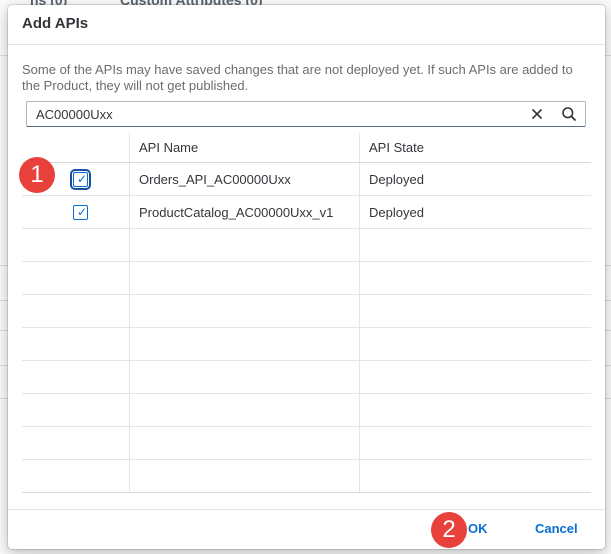 The image size is (611, 554). What do you see at coordinates (215, 179) in the screenshot?
I see `api-name-cell: Orders_API_AC00000Uxx` at bounding box center [215, 179].